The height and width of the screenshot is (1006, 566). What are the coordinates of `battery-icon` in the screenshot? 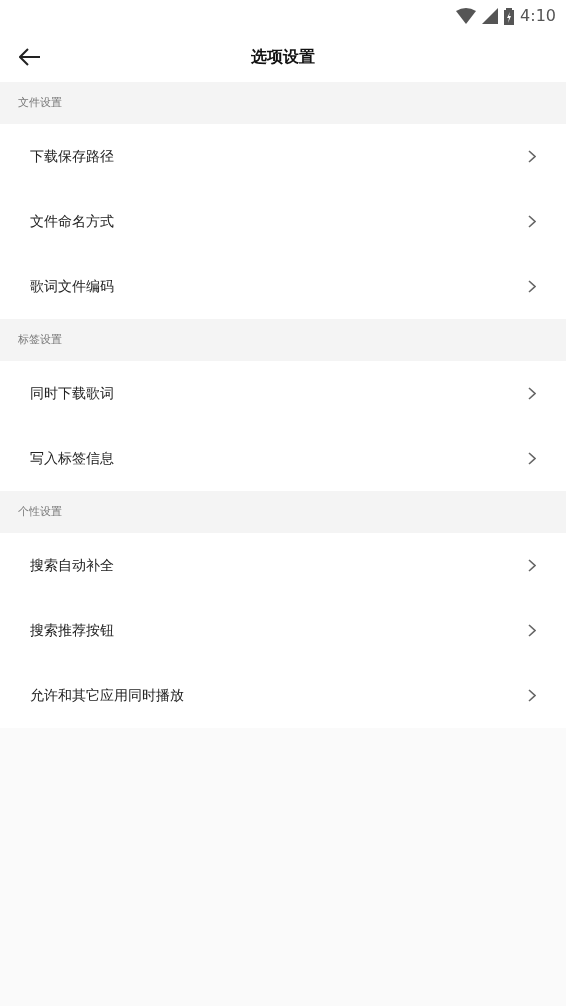 It's located at (509, 16).